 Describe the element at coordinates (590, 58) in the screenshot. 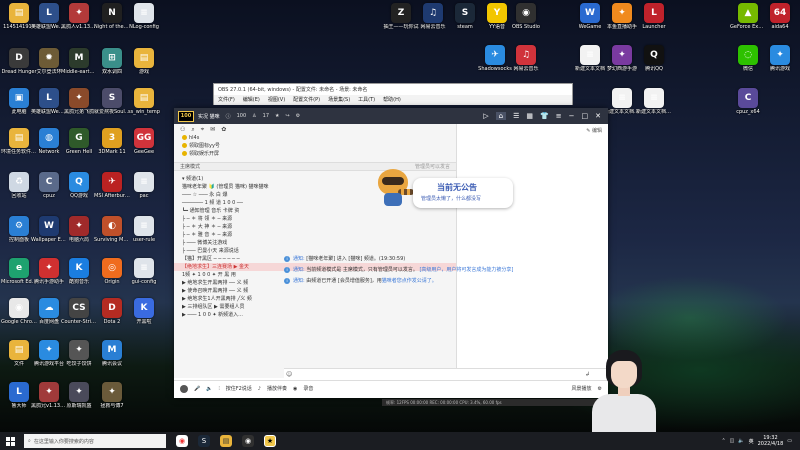

I see `desktop-icon: ≡ 新建文本文档` at that location.